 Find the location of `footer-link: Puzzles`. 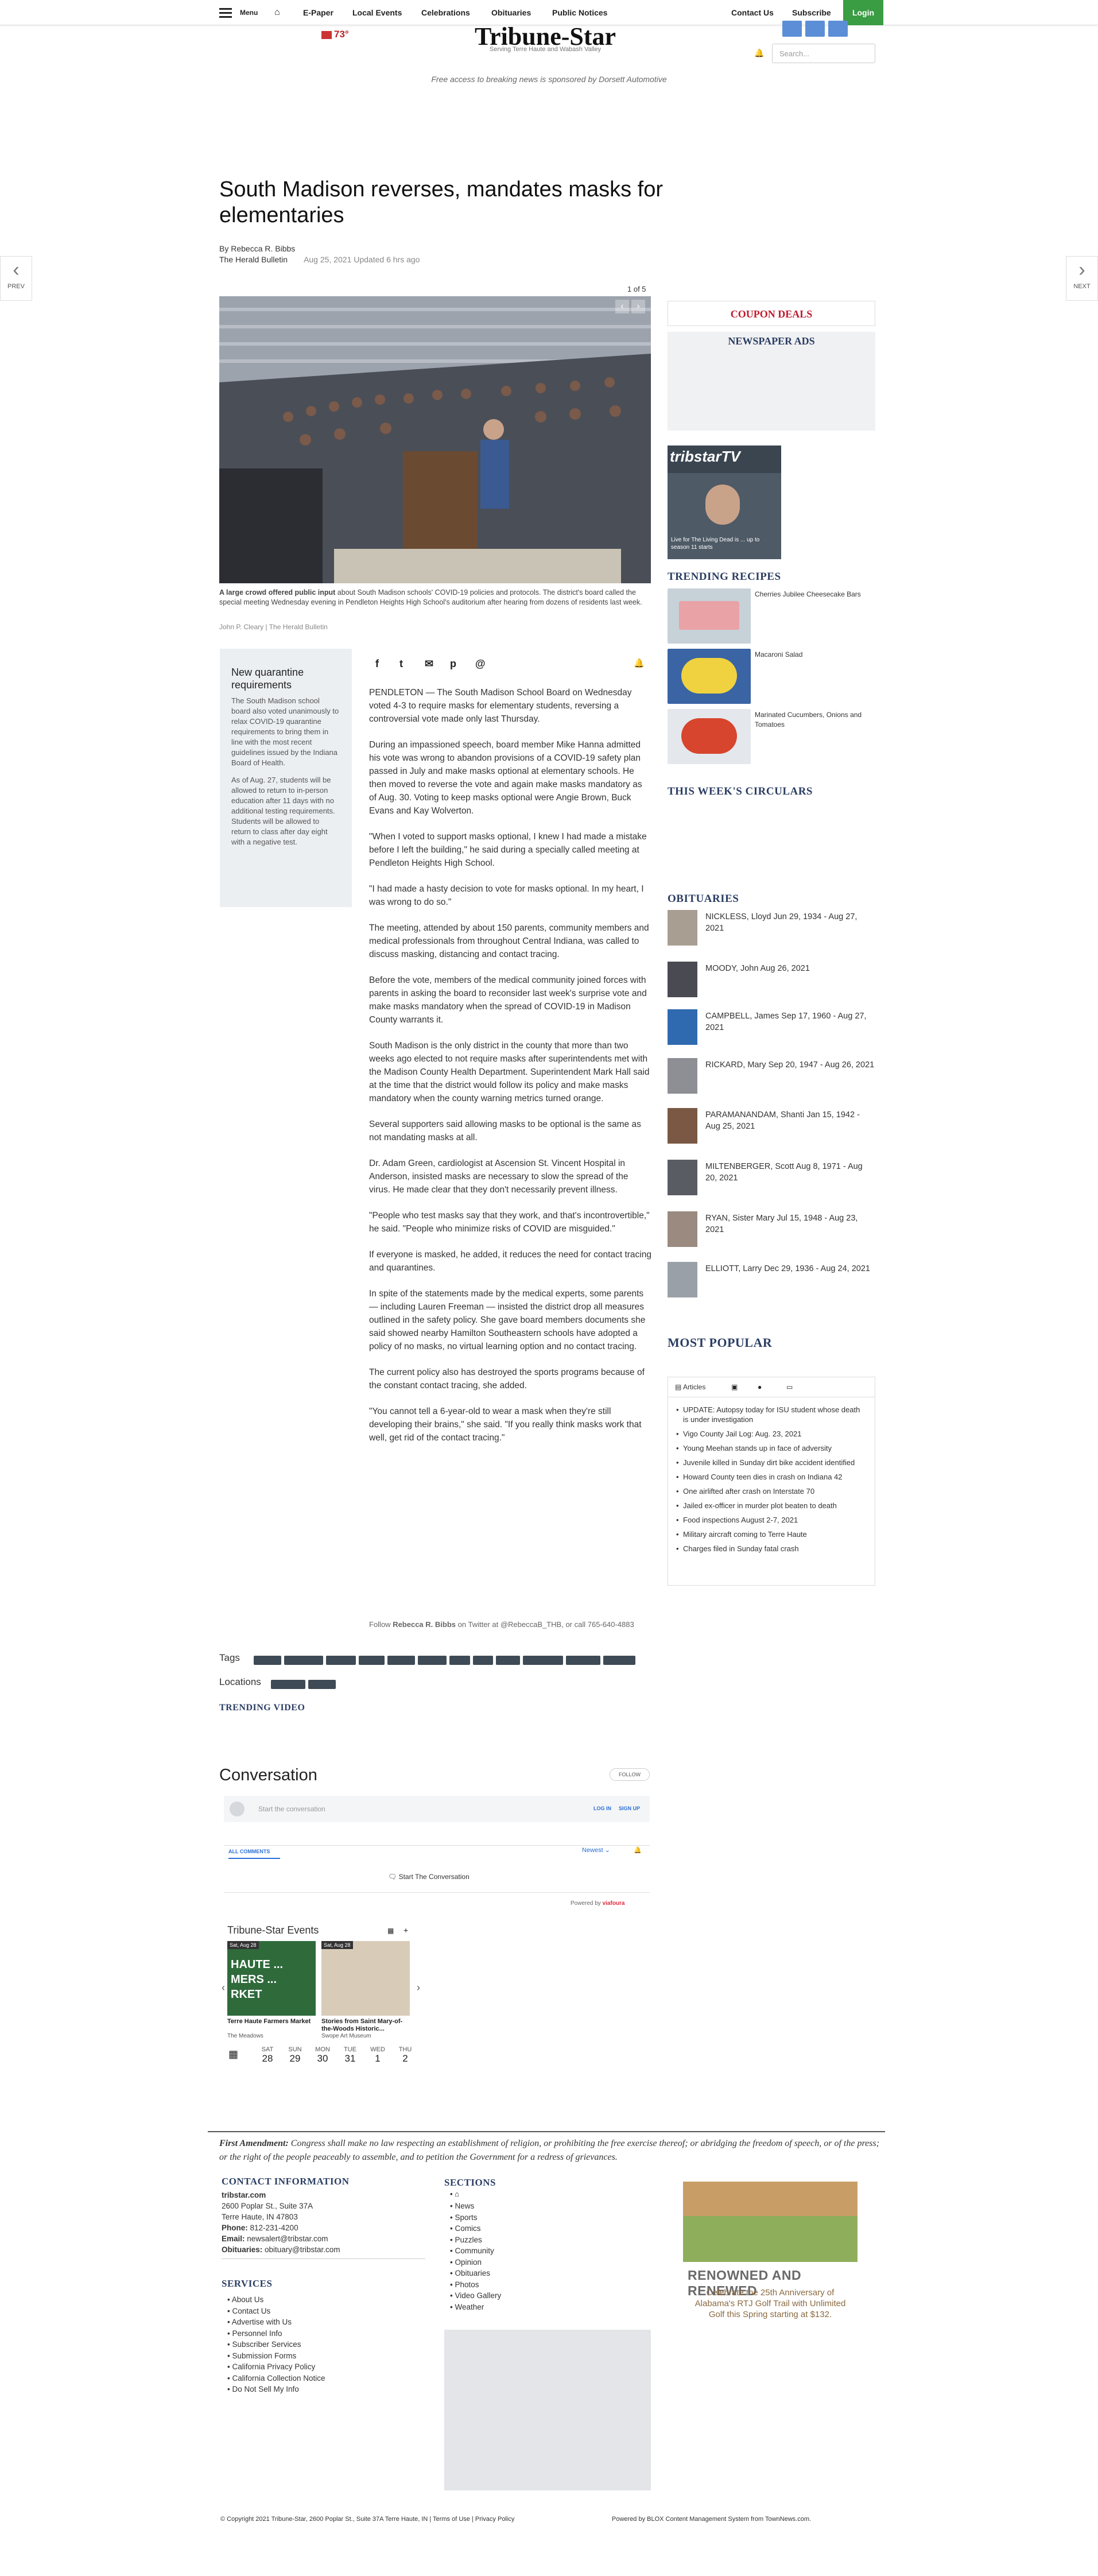

footer-link: Puzzles is located at coordinates (475, 2240).